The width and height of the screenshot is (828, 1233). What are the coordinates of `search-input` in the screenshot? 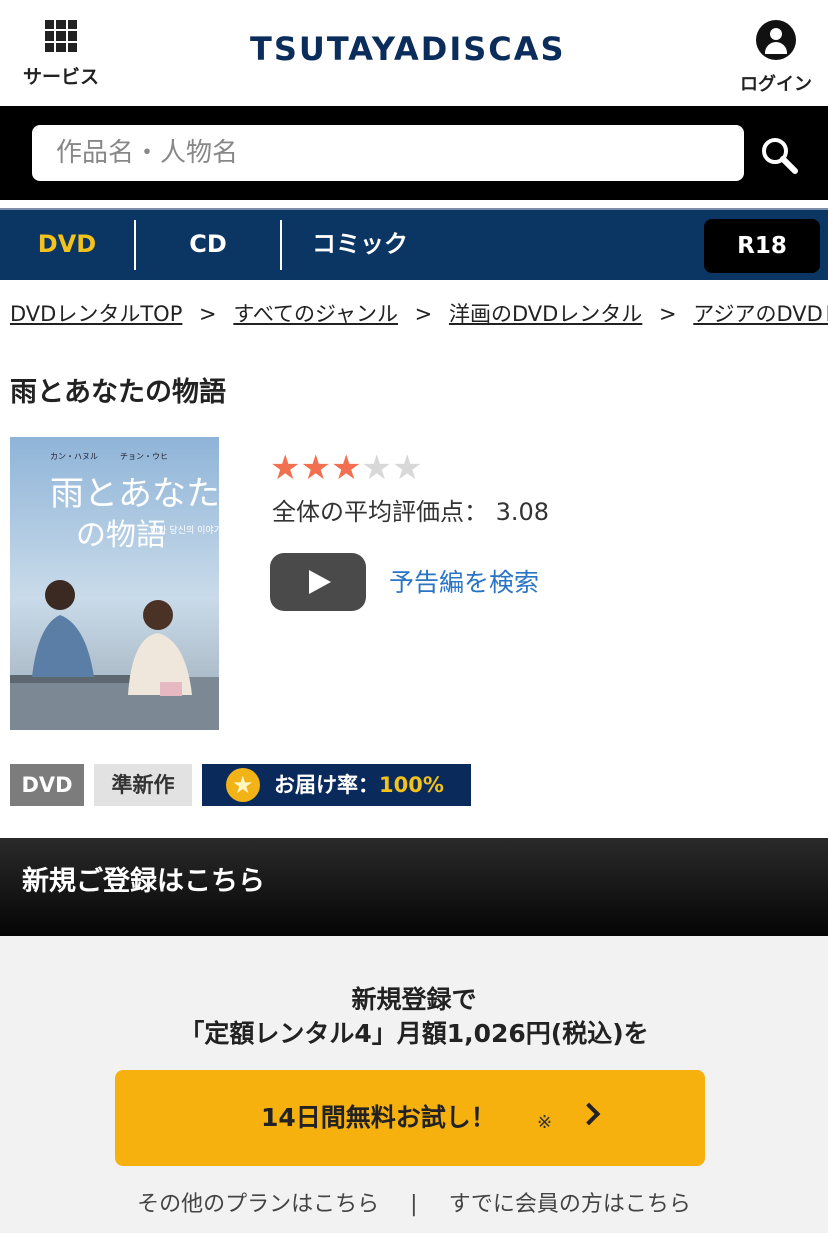 It's located at (388, 153).